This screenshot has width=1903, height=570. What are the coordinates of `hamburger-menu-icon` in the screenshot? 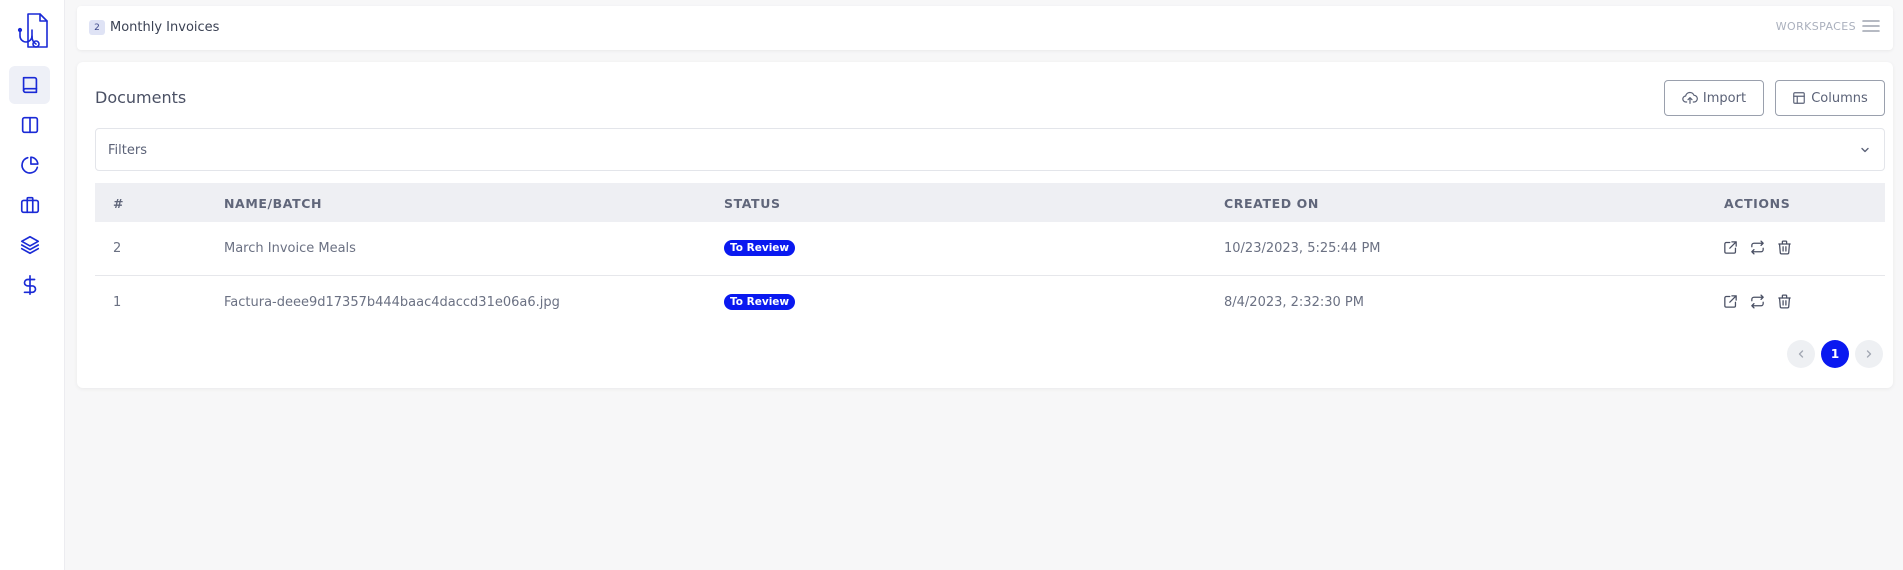 It's located at (1871, 26).